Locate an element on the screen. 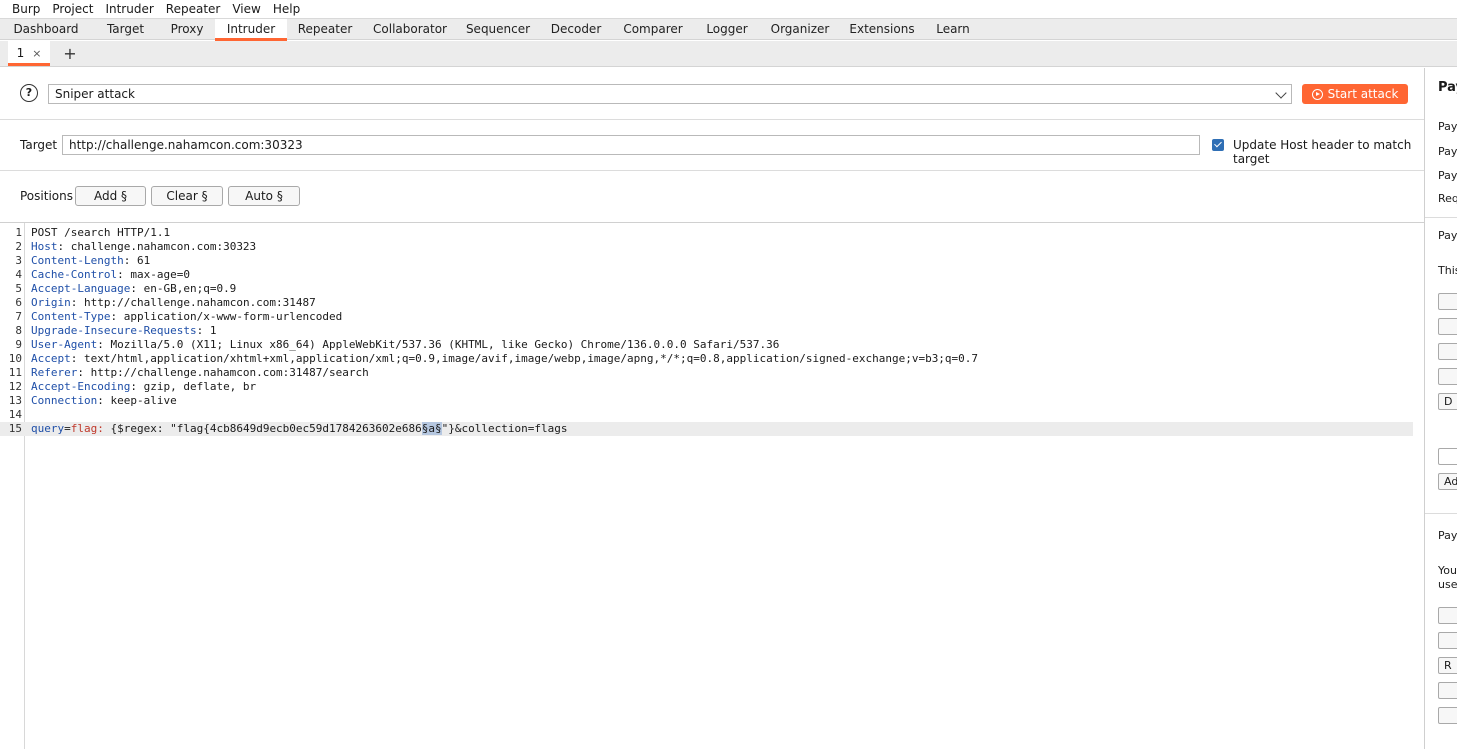 This screenshot has height=749, width=1457. tab-comparer: Comparer is located at coordinates (653, 29).